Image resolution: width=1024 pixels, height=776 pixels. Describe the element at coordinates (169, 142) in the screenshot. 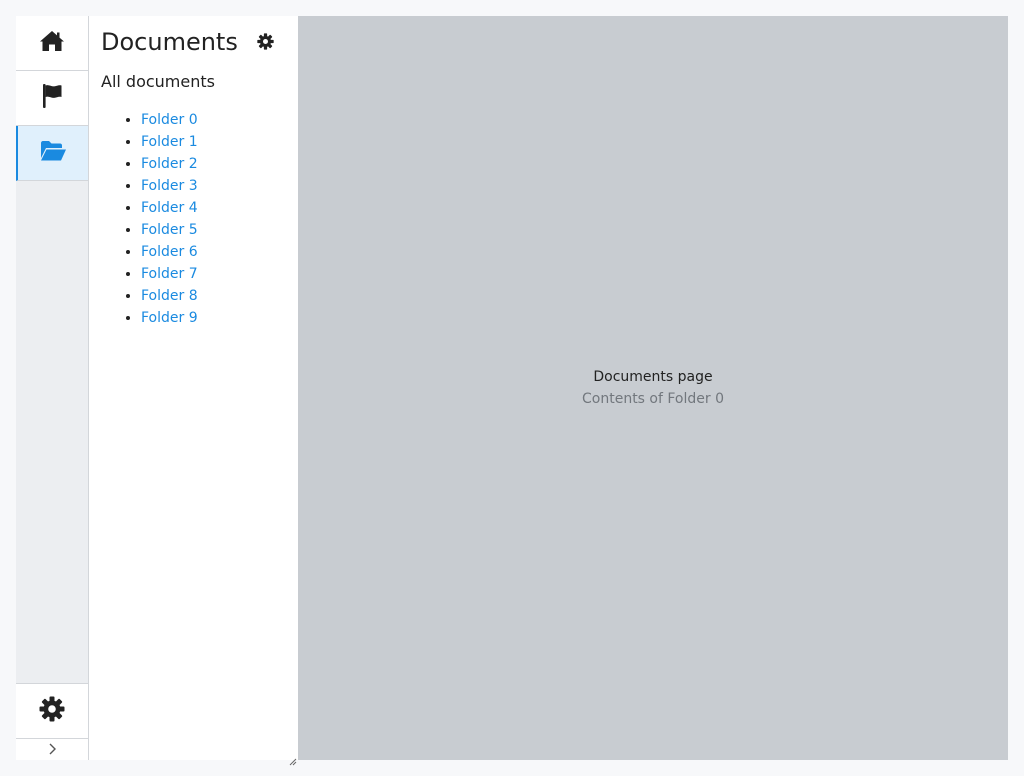

I see `folder-link: Folder 1` at that location.